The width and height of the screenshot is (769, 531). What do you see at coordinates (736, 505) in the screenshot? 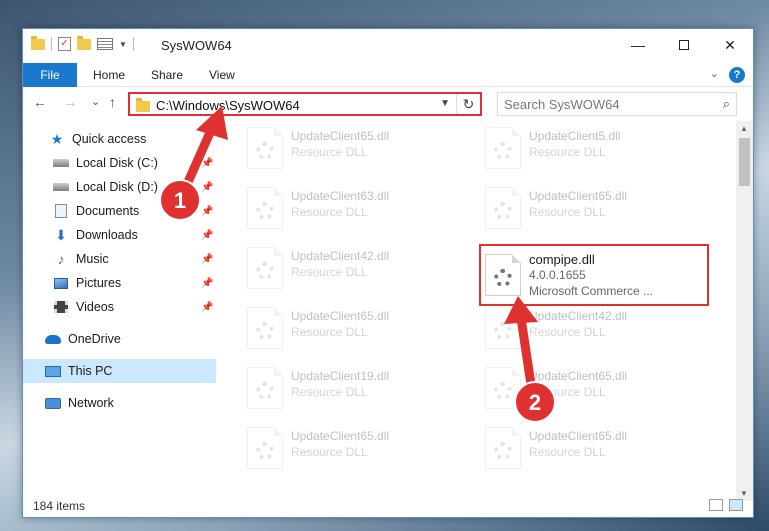
I see `tiles-view-icon` at bounding box center [736, 505].